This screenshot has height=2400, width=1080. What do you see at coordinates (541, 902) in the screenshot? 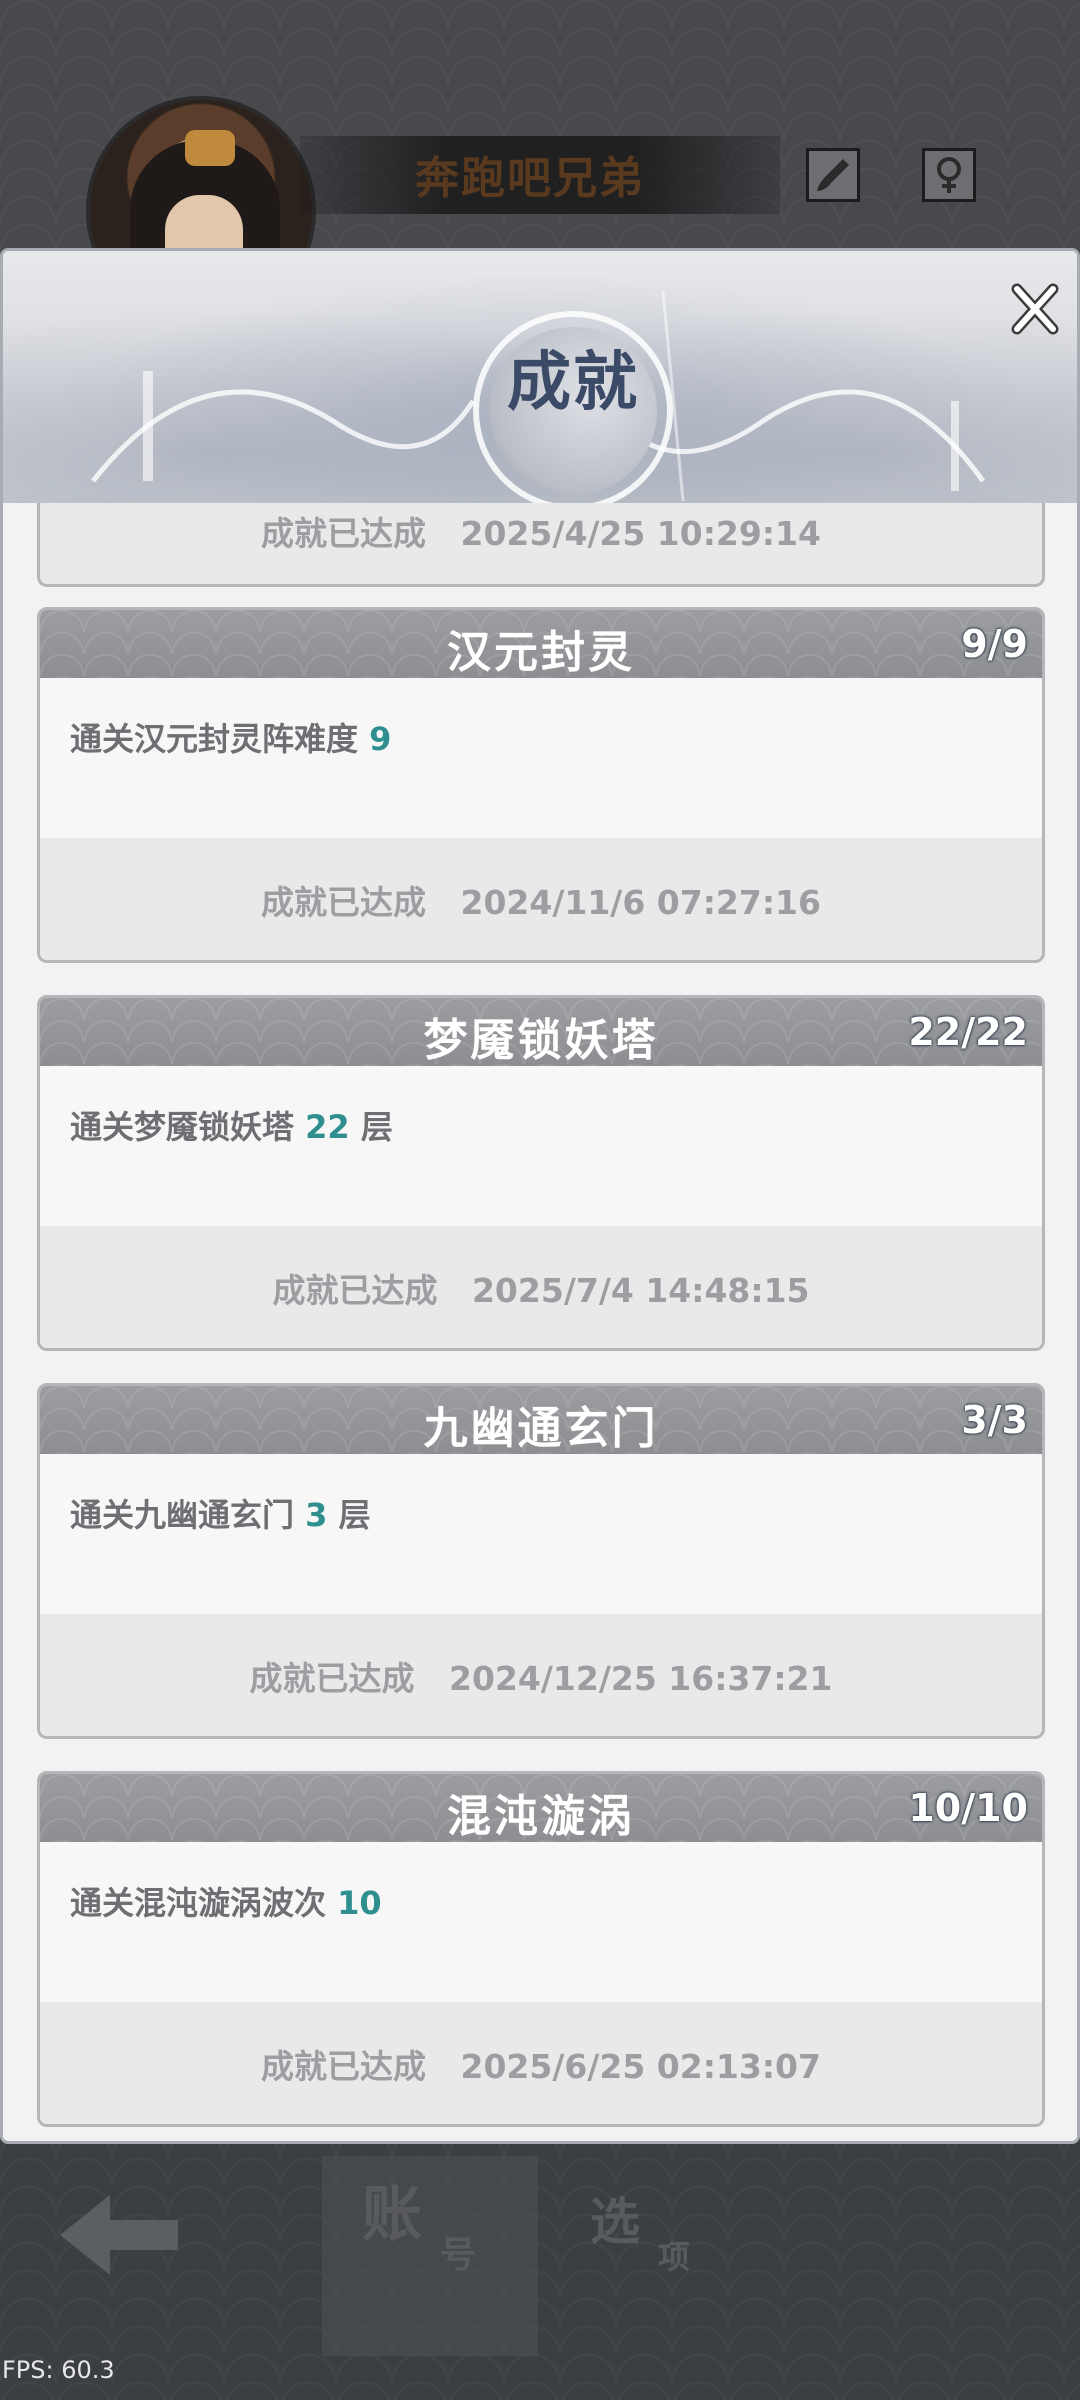
I see `achievement-status: 成就已达成 2024/11/6 07:27:16` at bounding box center [541, 902].